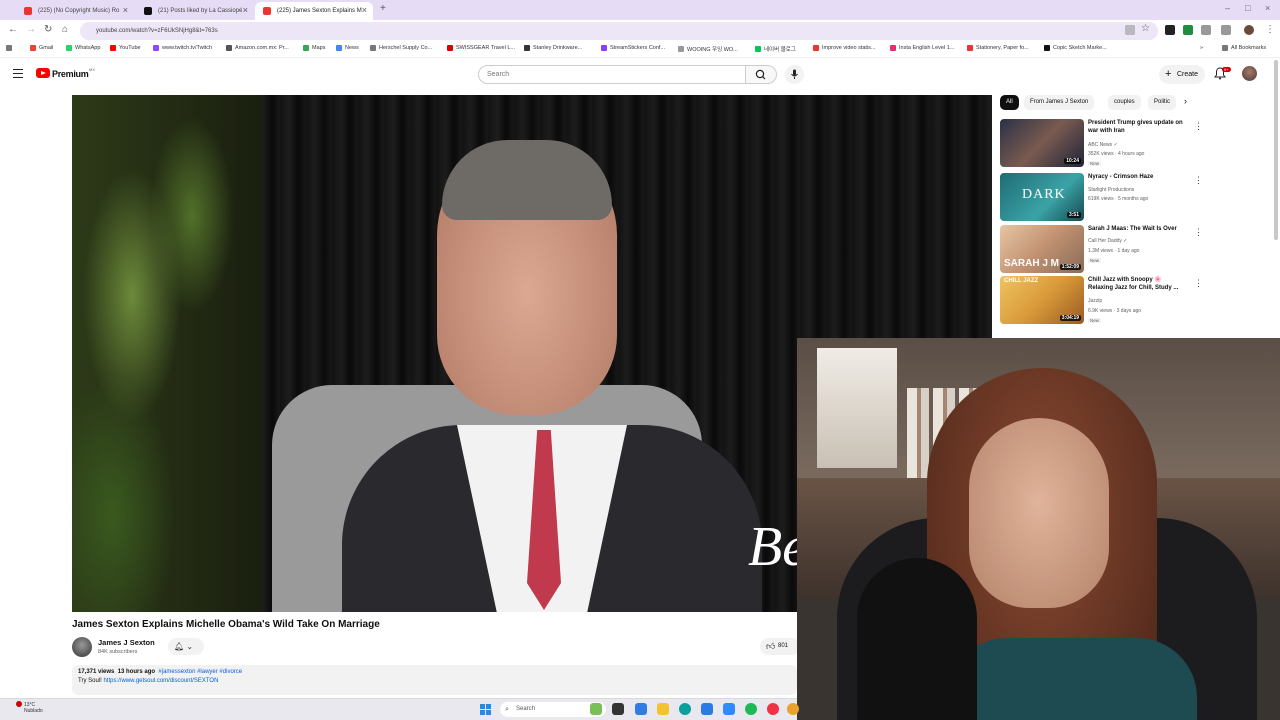 The width and height of the screenshot is (1280, 720). Describe the element at coordinates (1121, 177) in the screenshot. I see `rec-title: Nyracy - Crimson Haze` at that location.